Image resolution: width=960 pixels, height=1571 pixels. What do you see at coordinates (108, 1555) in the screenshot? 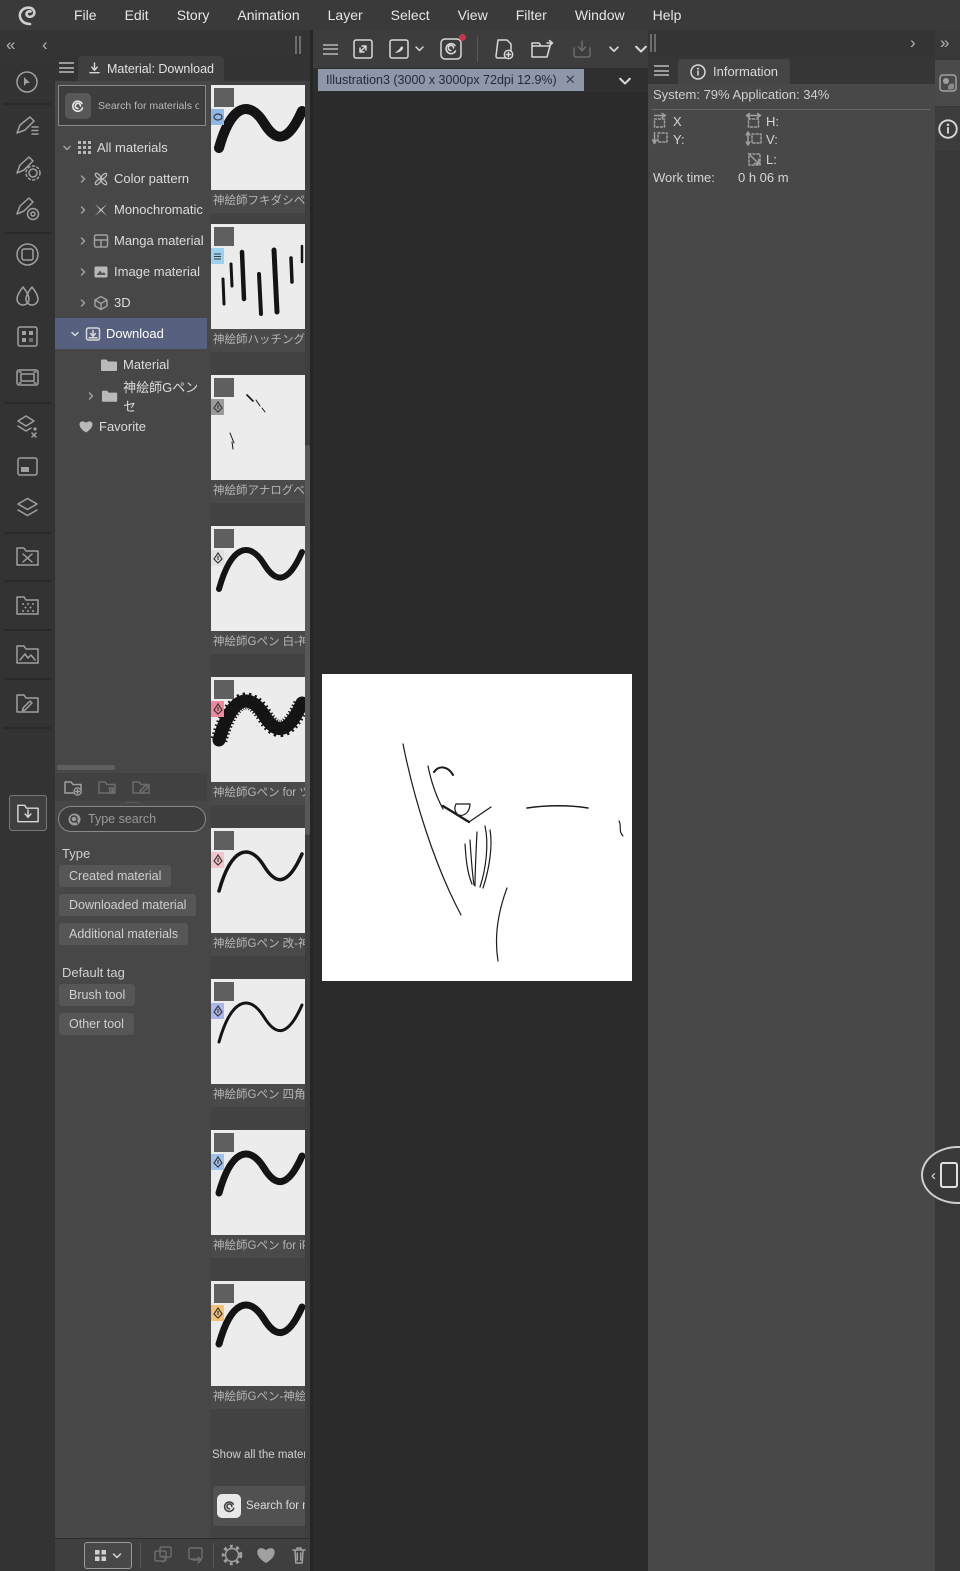
I see `view-mode-button` at bounding box center [108, 1555].